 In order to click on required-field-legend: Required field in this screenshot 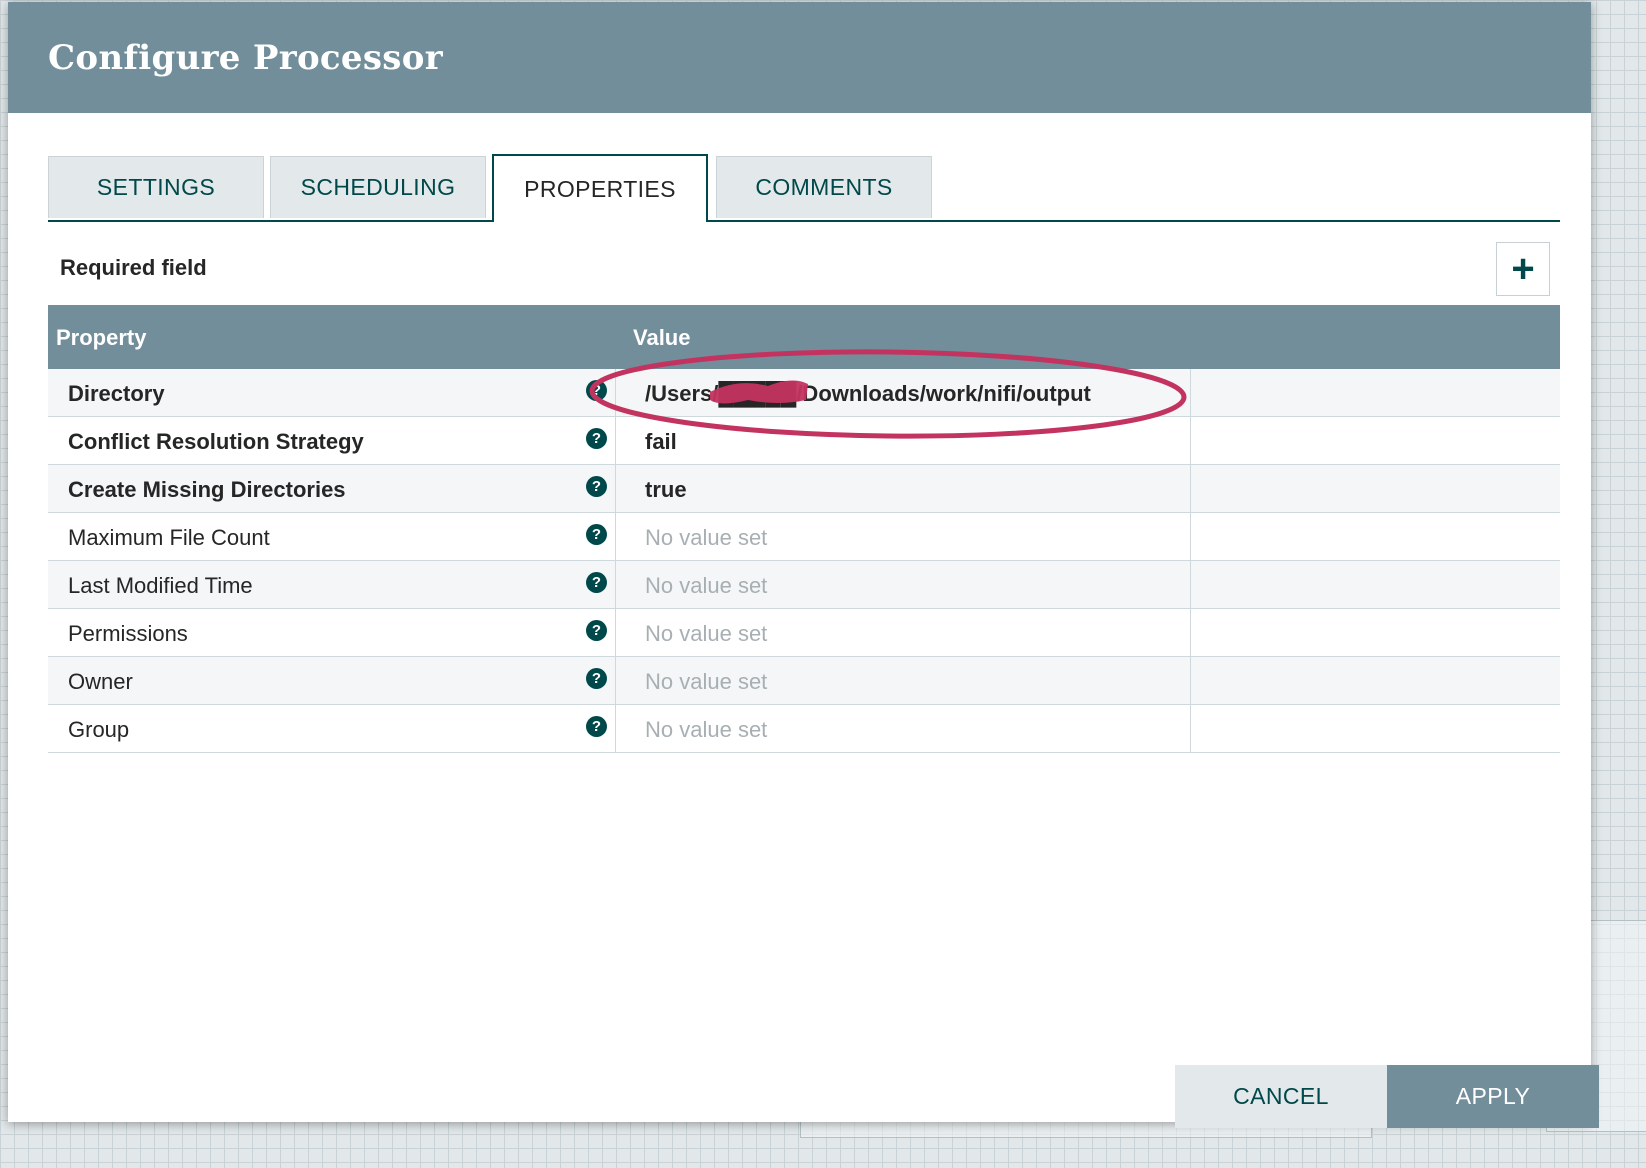, I will do `click(133, 267)`.